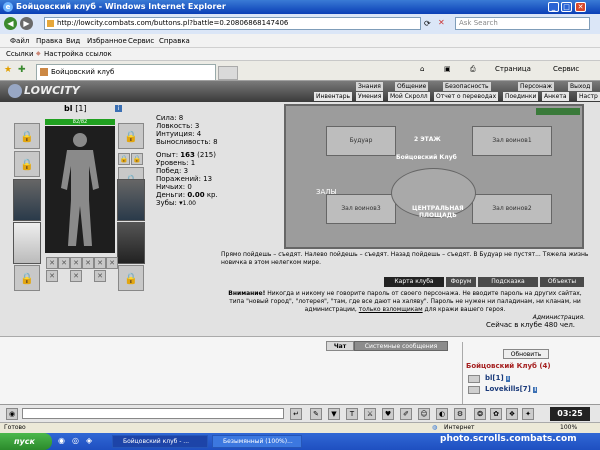  I want to click on nav-settings: Настр, so click(588, 96).